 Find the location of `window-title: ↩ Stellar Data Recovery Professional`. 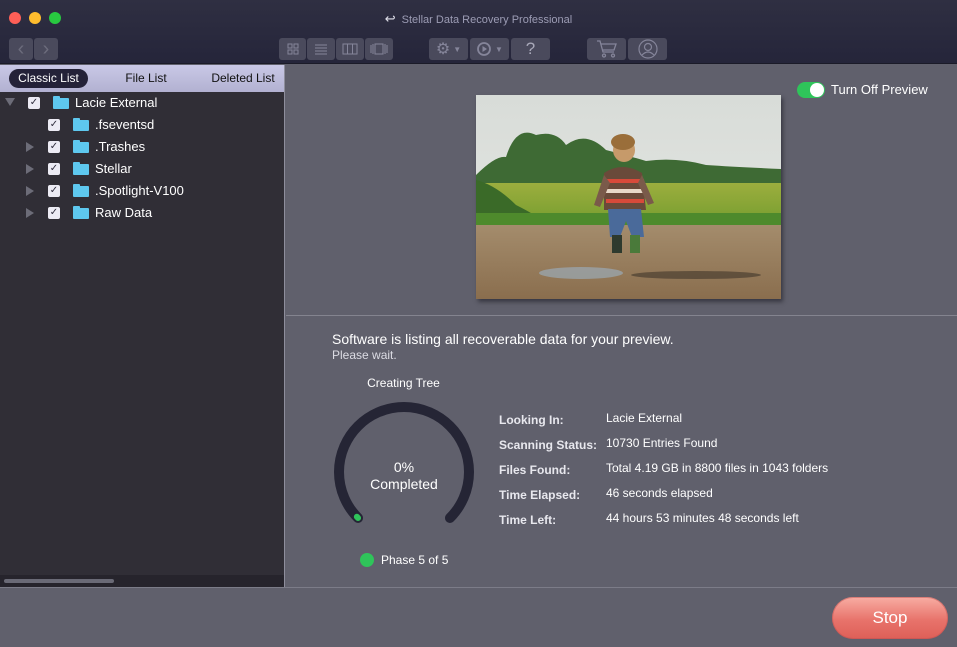

window-title: ↩ Stellar Data Recovery Professional is located at coordinates (478, 19).